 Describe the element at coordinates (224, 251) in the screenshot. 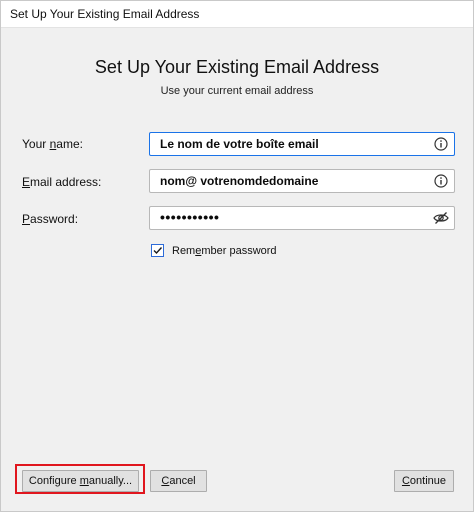

I see `remember-label: Remember password` at that location.